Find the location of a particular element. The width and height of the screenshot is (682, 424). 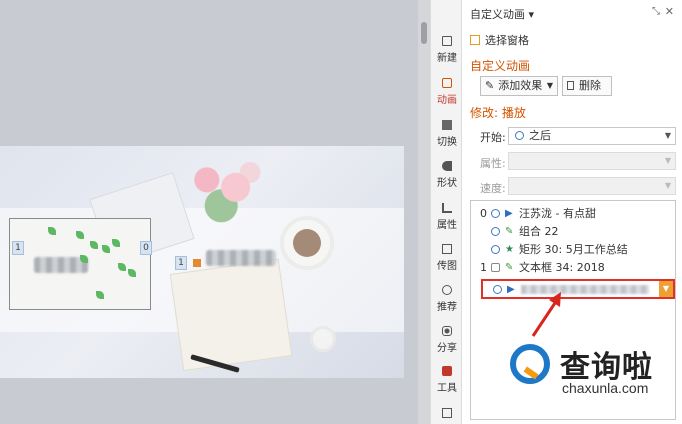

annotation-arrow-icon is located at coordinates (546, 314).